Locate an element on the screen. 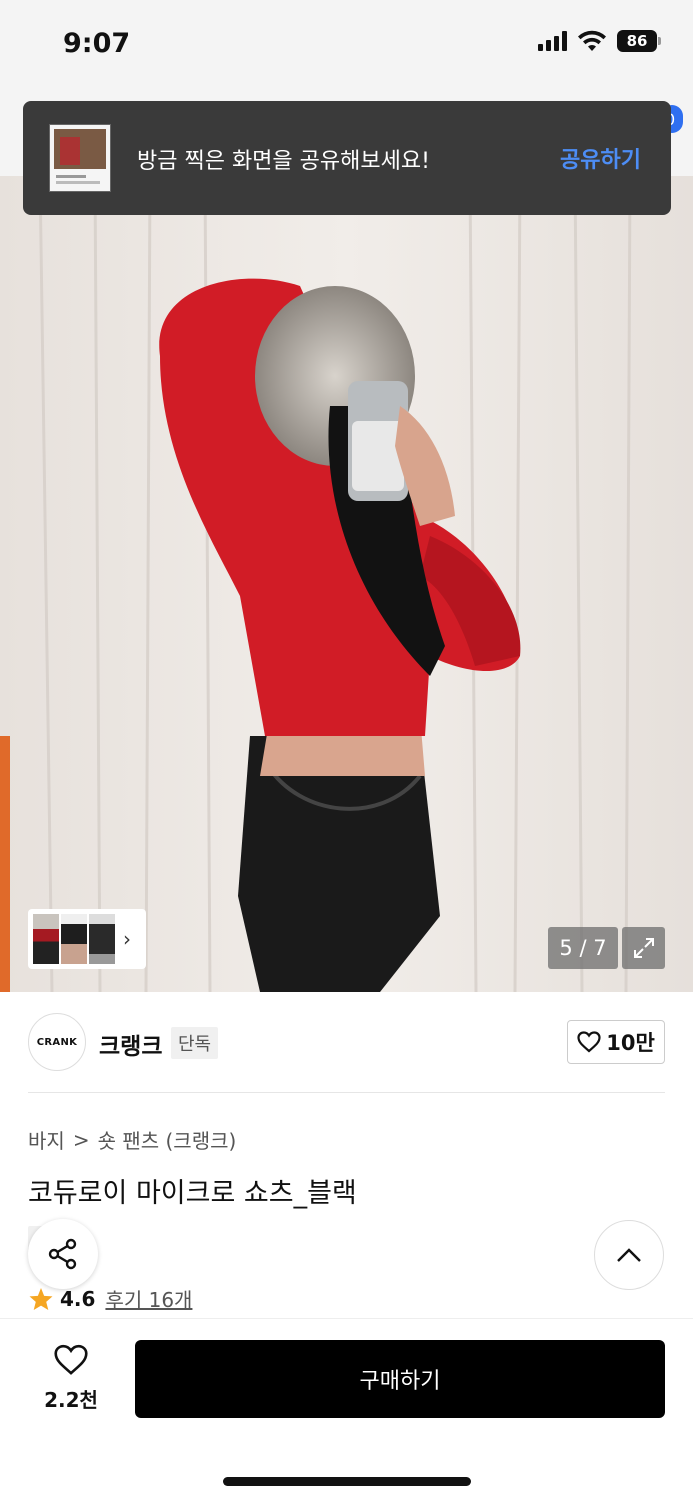 This screenshot has height=1500, width=693. gallery-thumbnail-strip: › is located at coordinates (87, 939).